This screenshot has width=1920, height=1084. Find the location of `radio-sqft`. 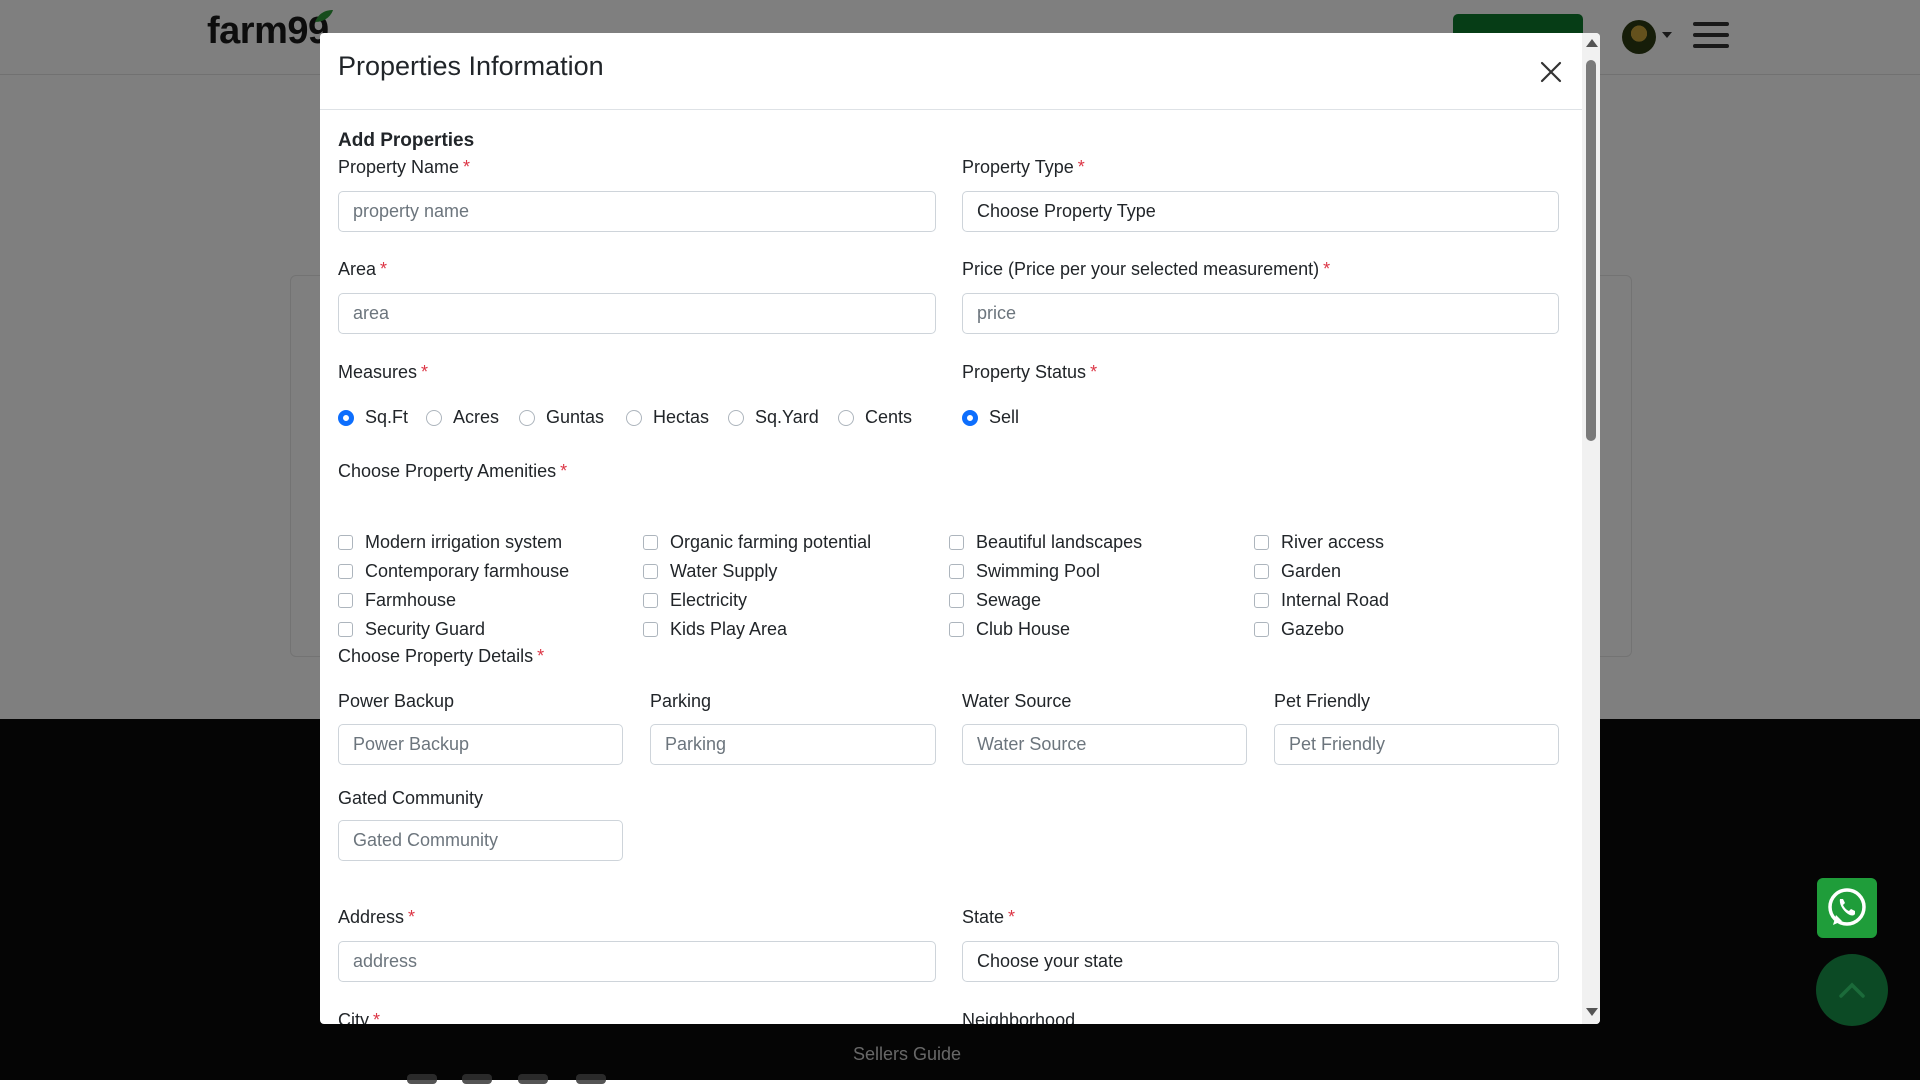

radio-sqft is located at coordinates (346, 417).